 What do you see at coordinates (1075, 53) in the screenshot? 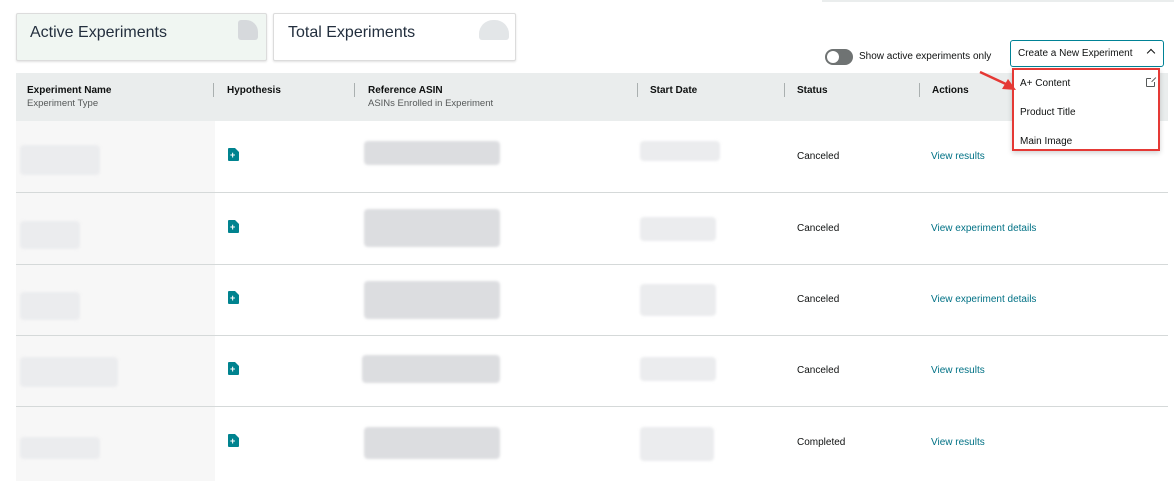
I see `create-experiment-label: Create a New Experiment` at bounding box center [1075, 53].